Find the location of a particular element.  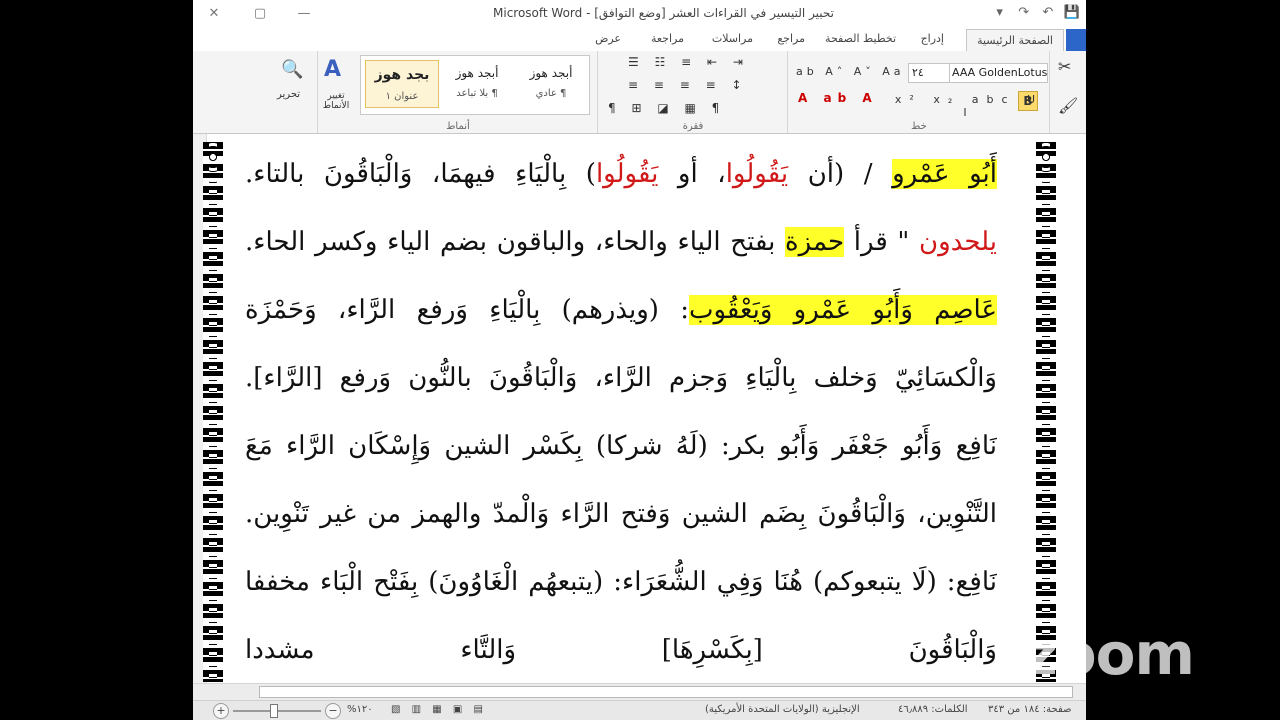

font-size-combo: ٢٤ is located at coordinates (929, 73).